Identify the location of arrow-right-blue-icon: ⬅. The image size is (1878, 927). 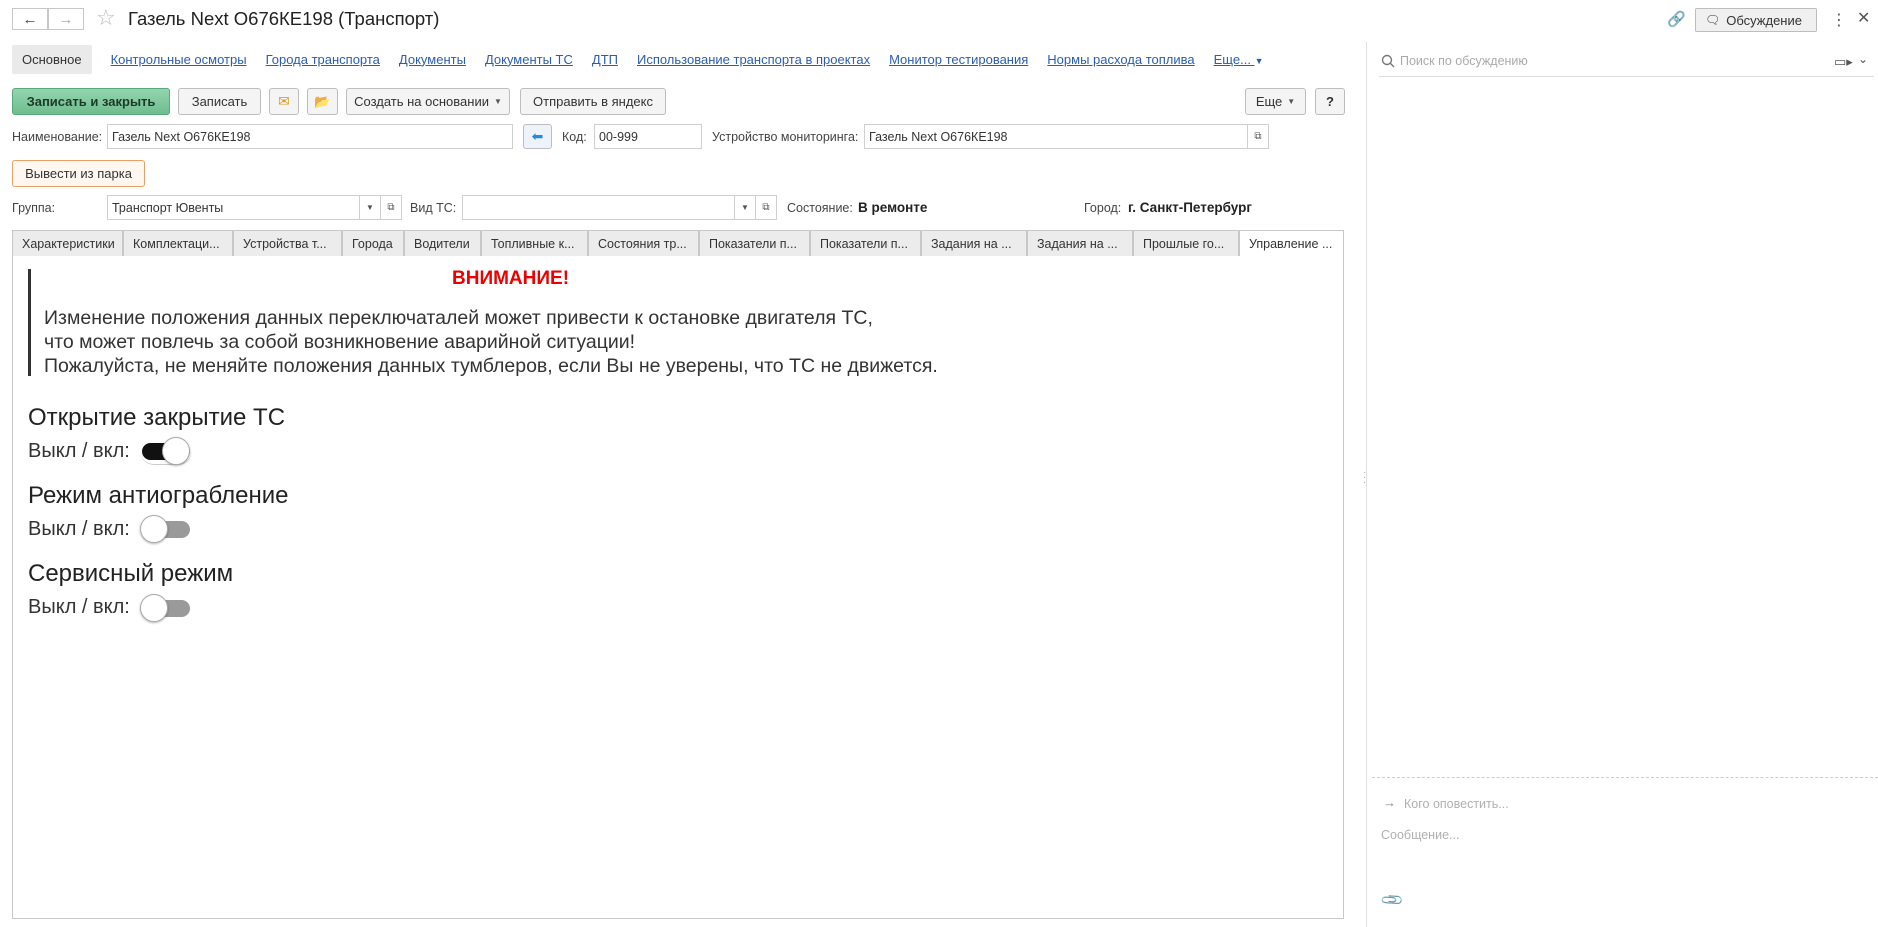
(537, 136).